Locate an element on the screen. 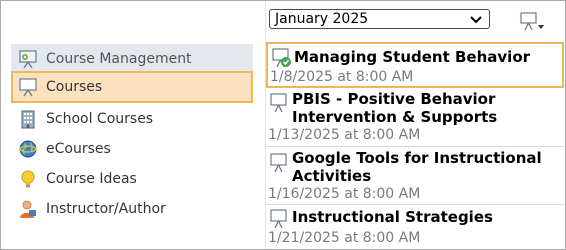 The image size is (566, 250). nav-item-course-ideas: Course Ideas is located at coordinates (132, 179).